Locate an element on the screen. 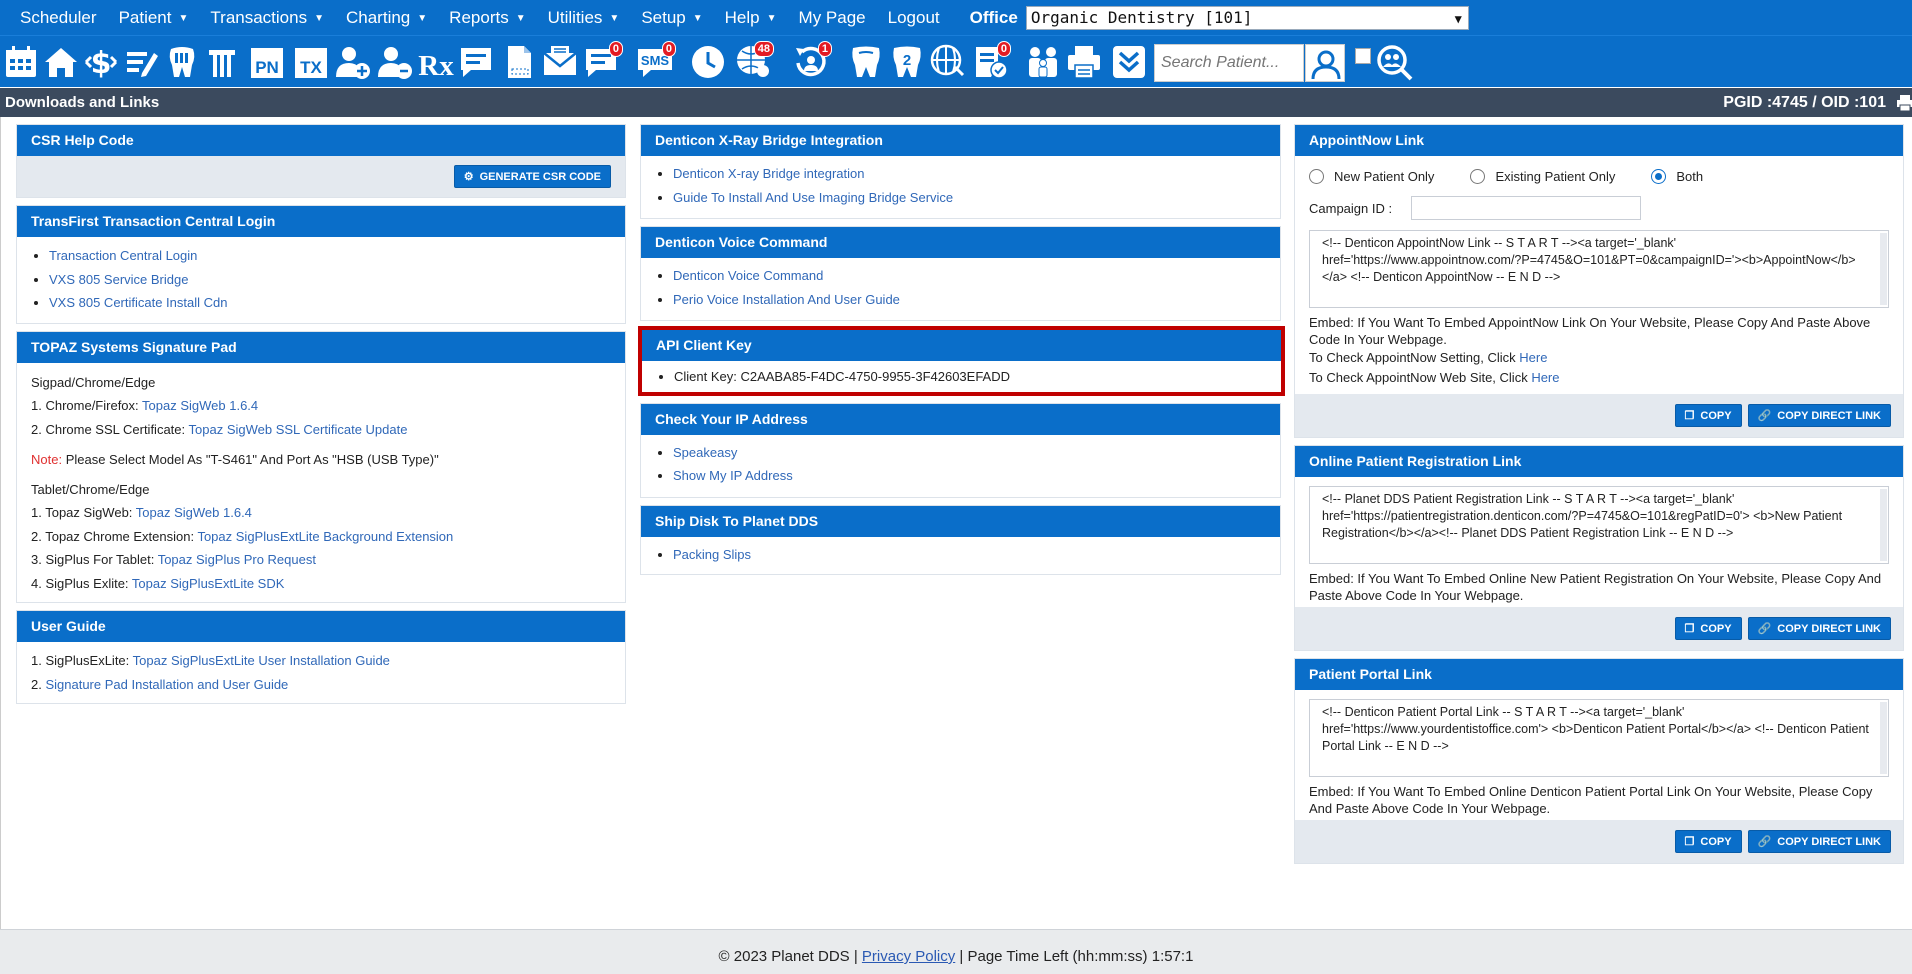  campaign-id-input is located at coordinates (1526, 208).